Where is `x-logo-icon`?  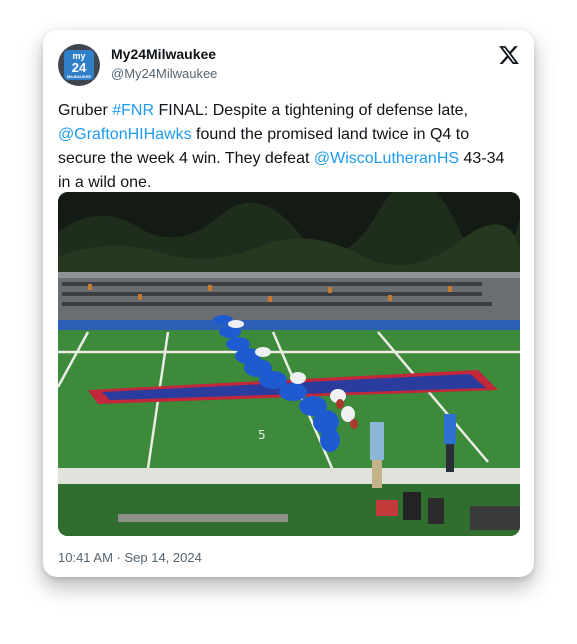
x-logo-icon is located at coordinates (509, 55).